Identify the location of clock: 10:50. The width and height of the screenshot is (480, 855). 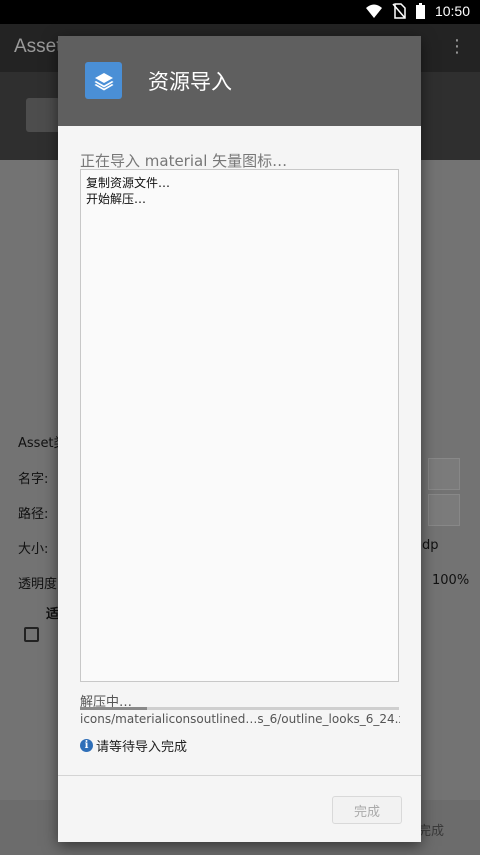
(452, 11).